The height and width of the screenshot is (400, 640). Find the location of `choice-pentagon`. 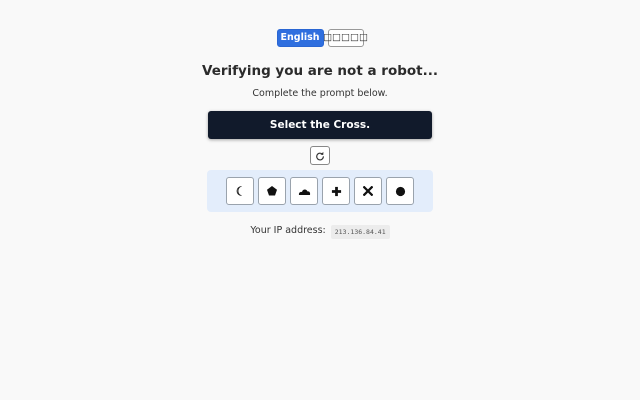

choice-pentagon is located at coordinates (272, 191).